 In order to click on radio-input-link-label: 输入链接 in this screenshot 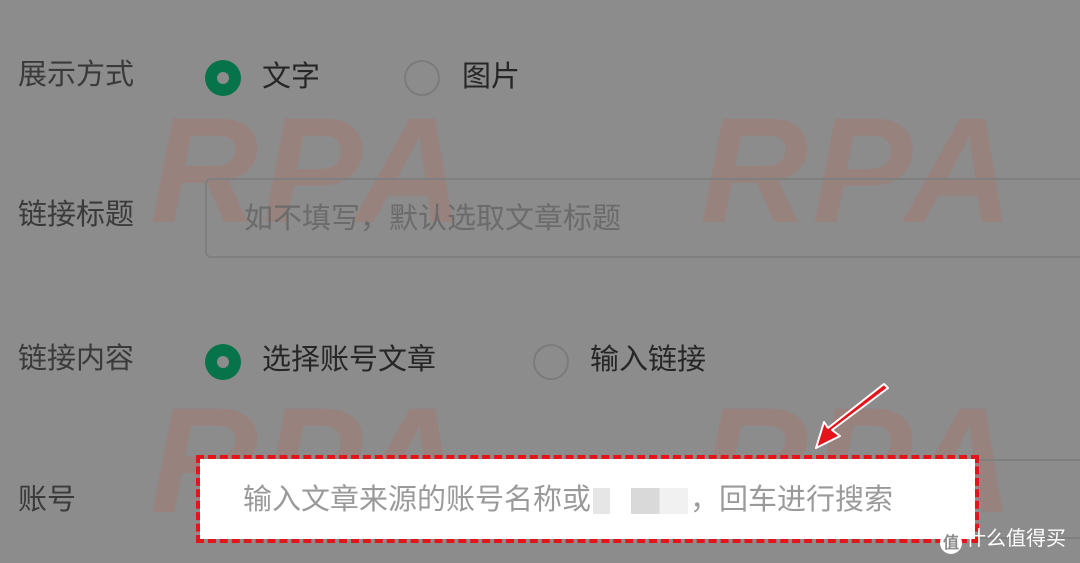, I will do `click(648, 359)`.